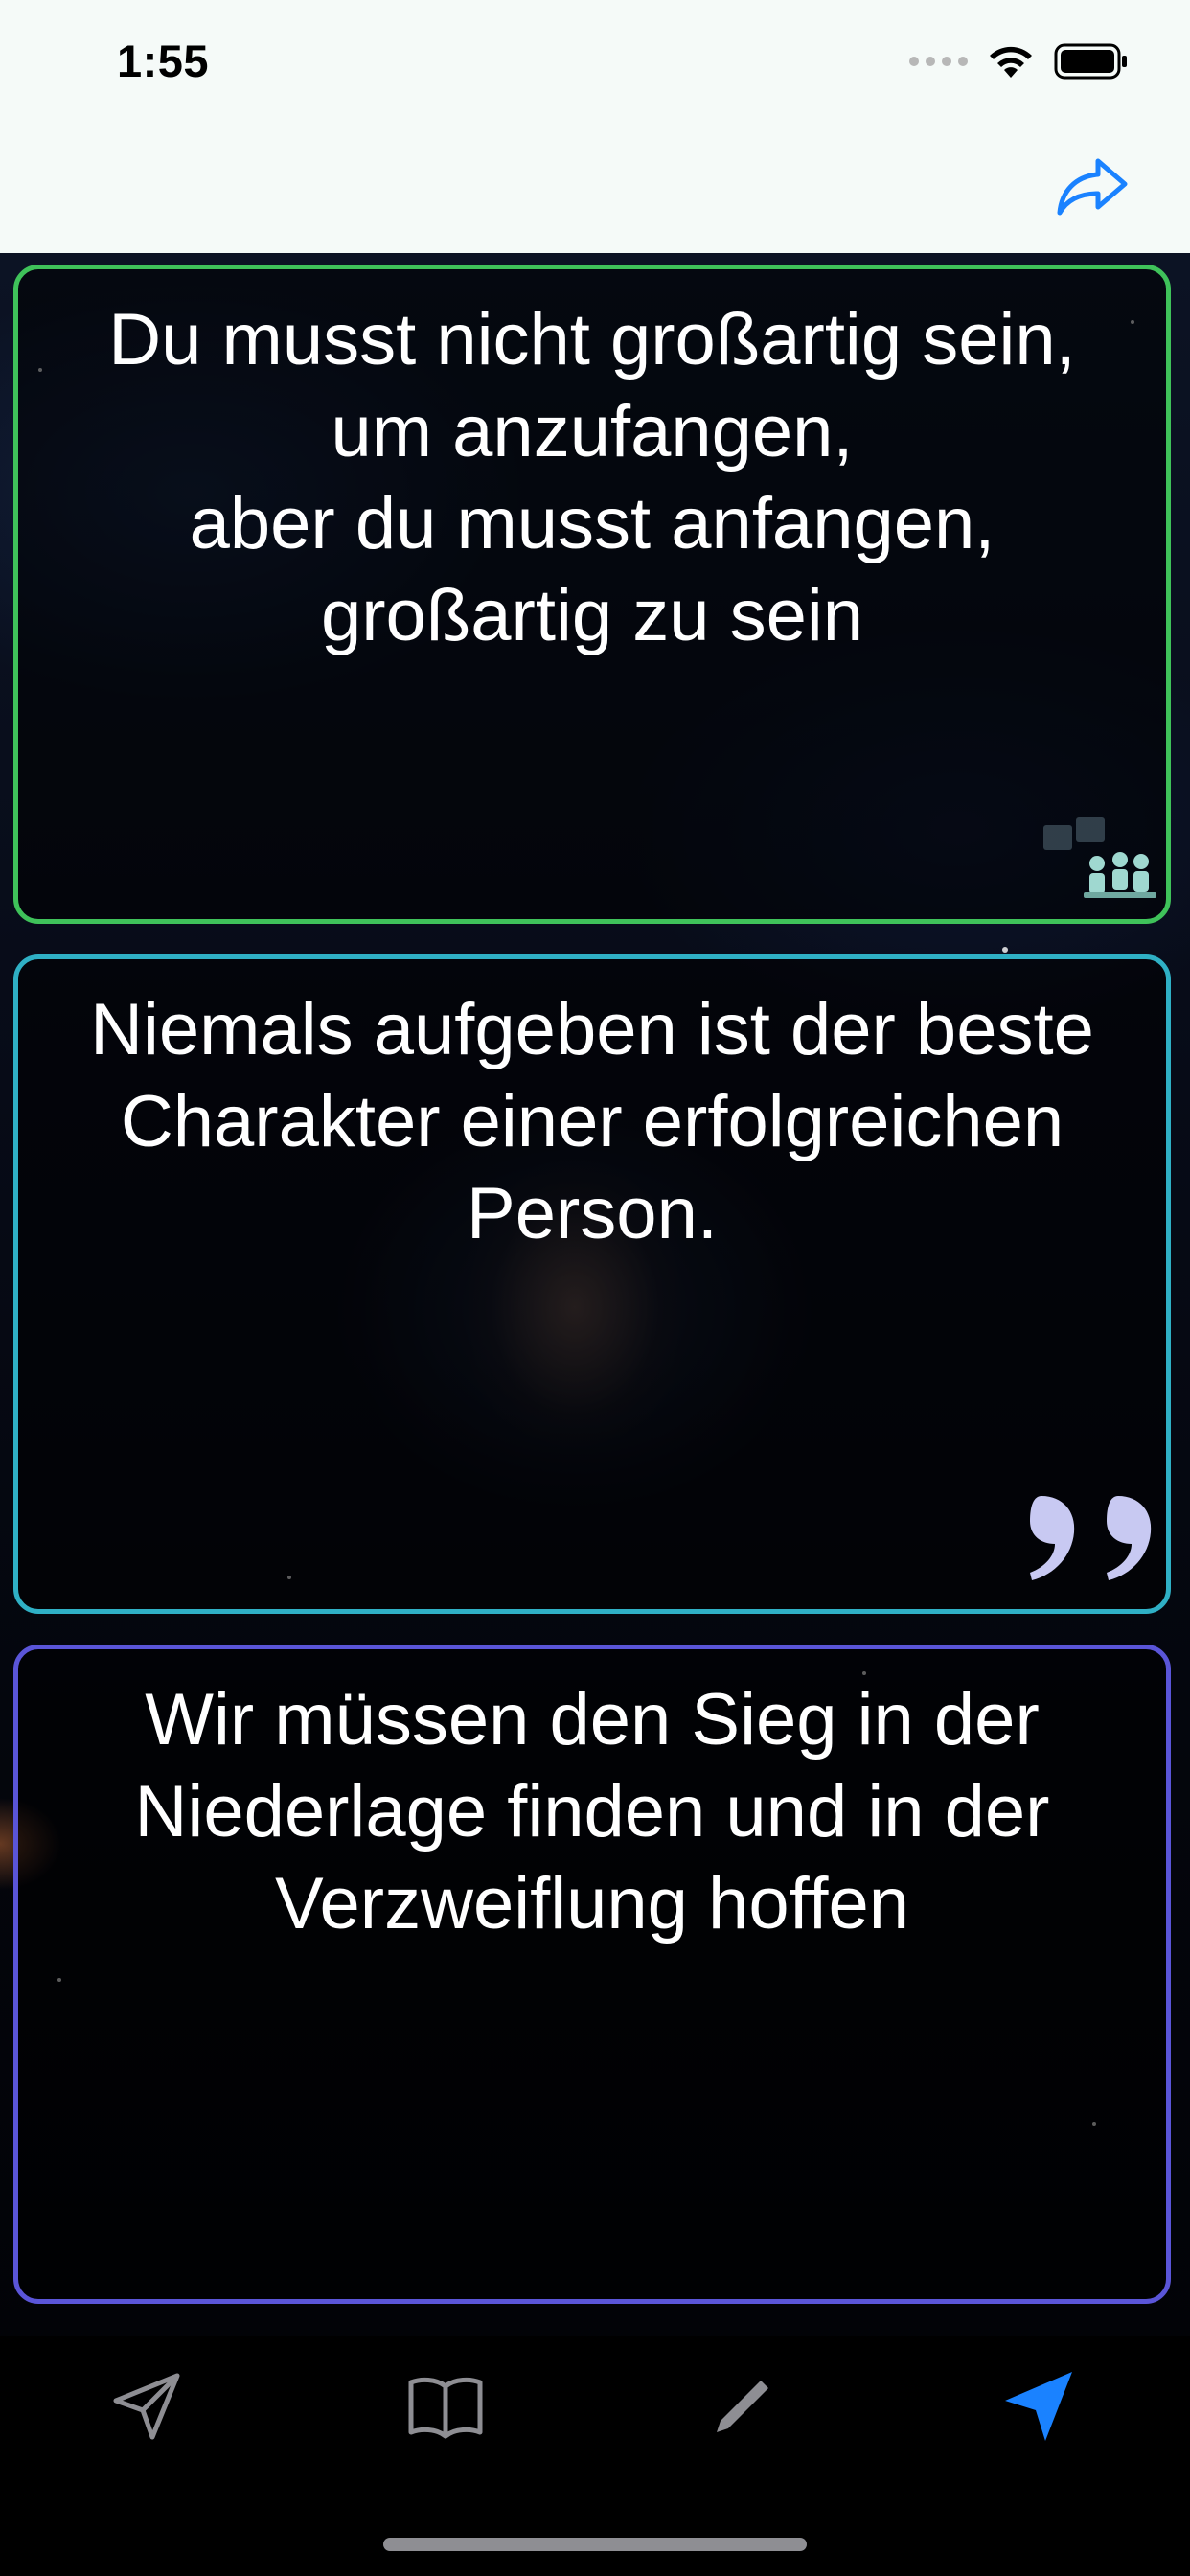 This screenshot has height=2576, width=1190. I want to click on home-indicator, so click(595, 2544).